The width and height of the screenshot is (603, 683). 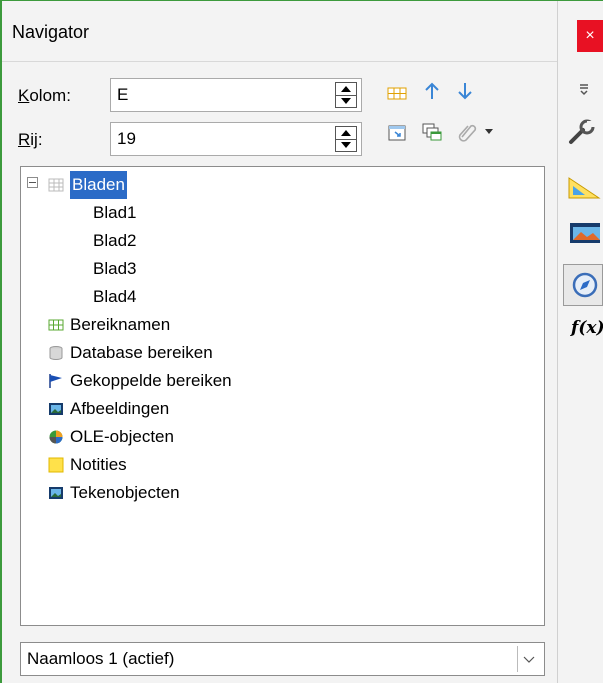 What do you see at coordinates (432, 91) in the screenshot?
I see `arrow-up-icon` at bounding box center [432, 91].